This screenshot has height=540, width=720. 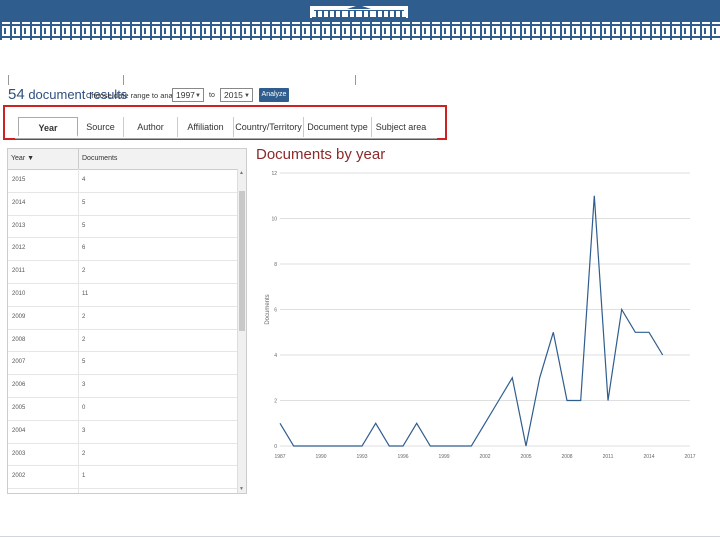 What do you see at coordinates (84, 408) in the screenshot?
I see `row-documents: 0` at bounding box center [84, 408].